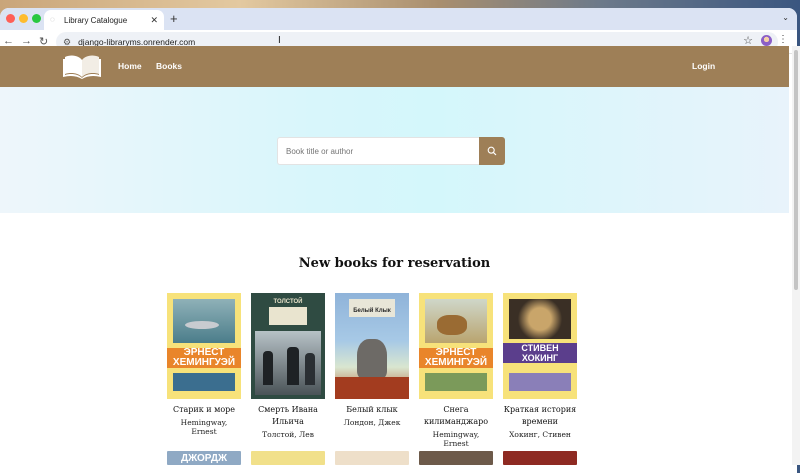 This screenshot has width=800, height=473. What do you see at coordinates (785, 17) in the screenshot?
I see `tab-search-chevron-icon: ⌄` at bounding box center [785, 17].